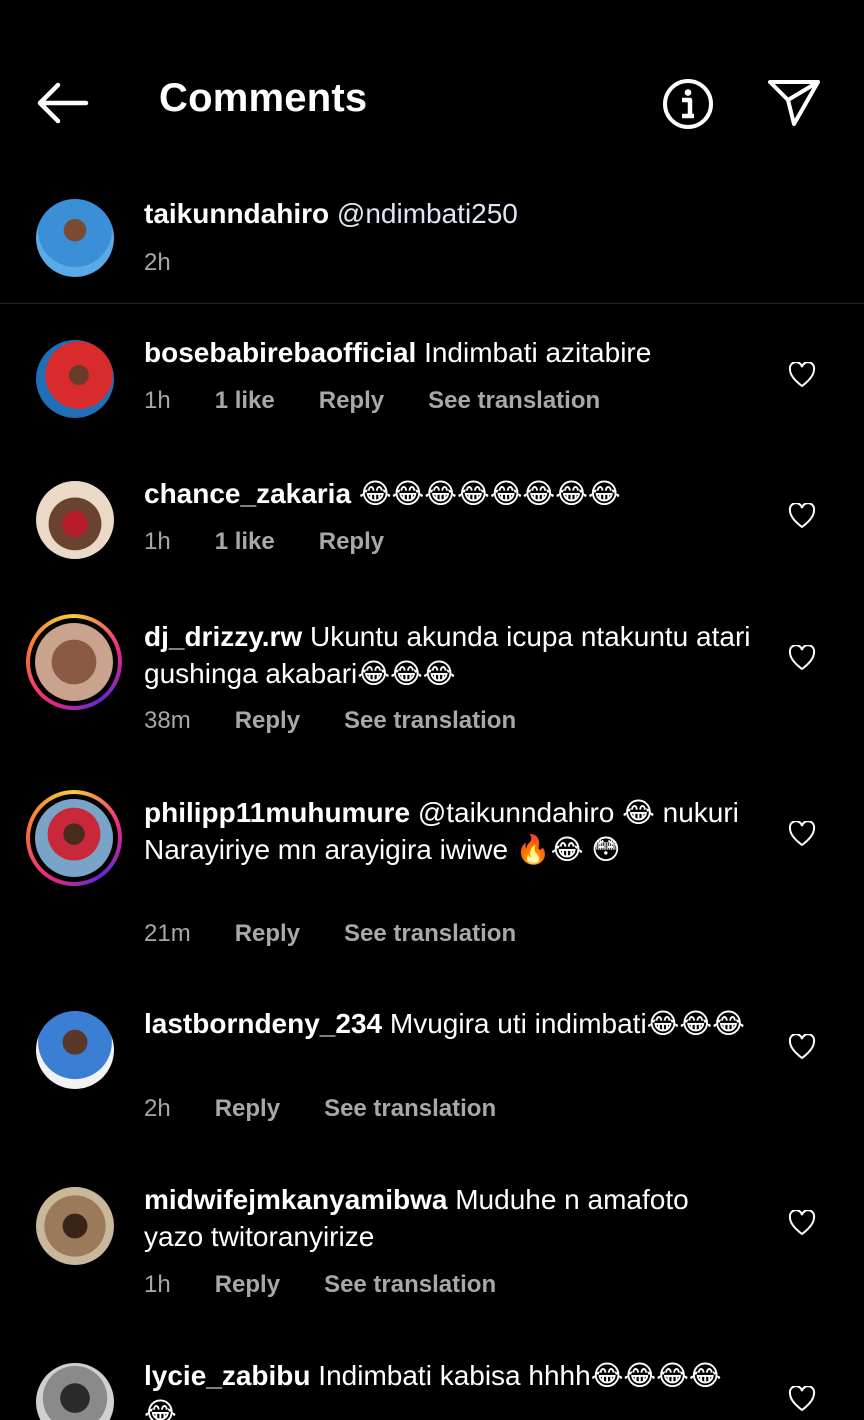 This screenshot has width=864, height=1420. Describe the element at coordinates (236, 213) in the screenshot. I see `caption-username: taikunndahiro` at that location.